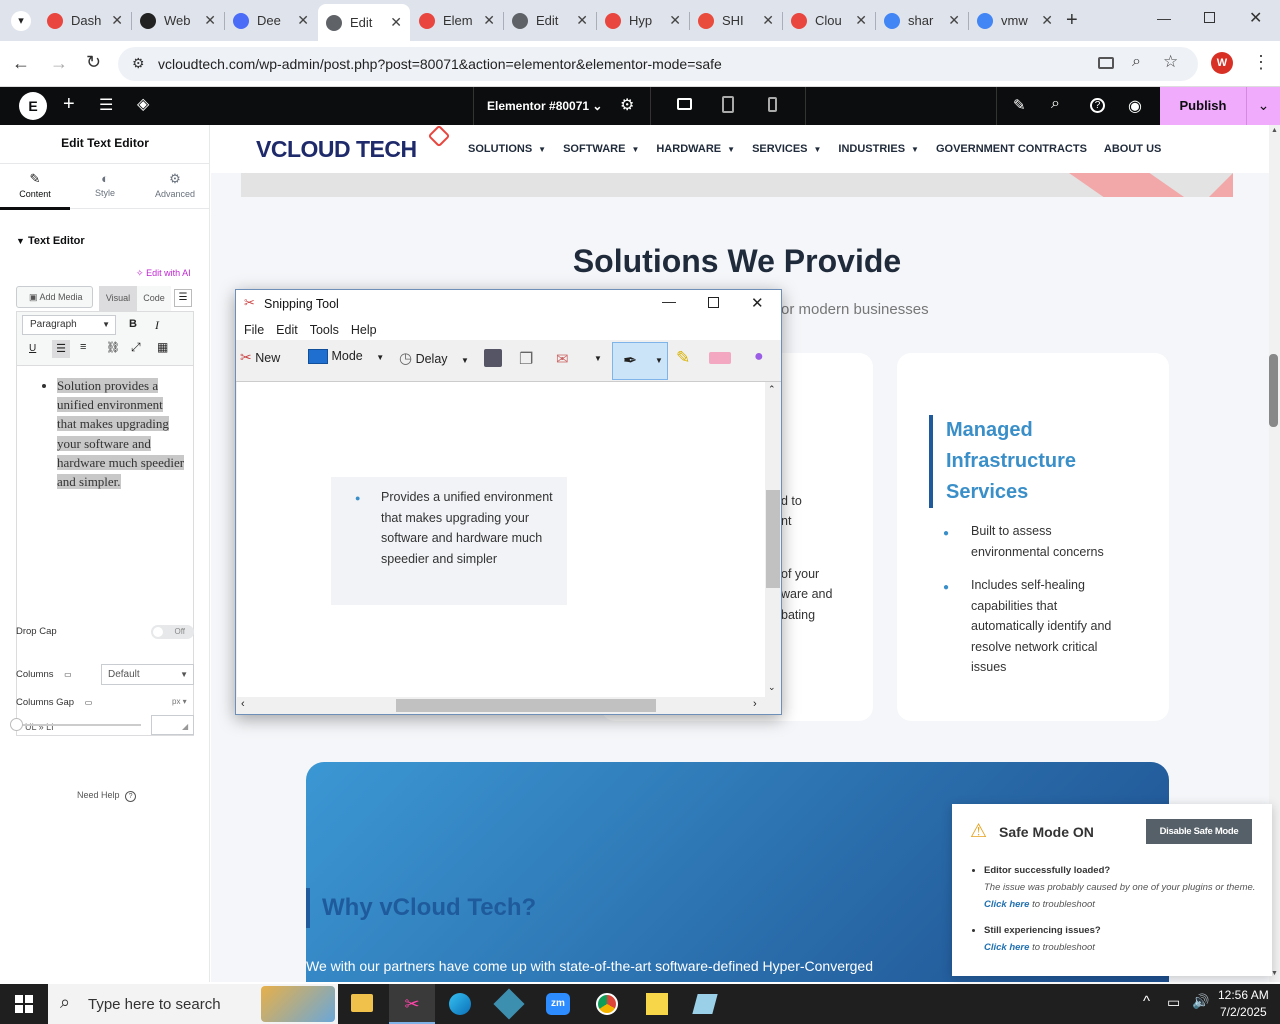 The width and height of the screenshot is (1280, 1024). I want to click on site-info-icon: ⚙, so click(138, 63).